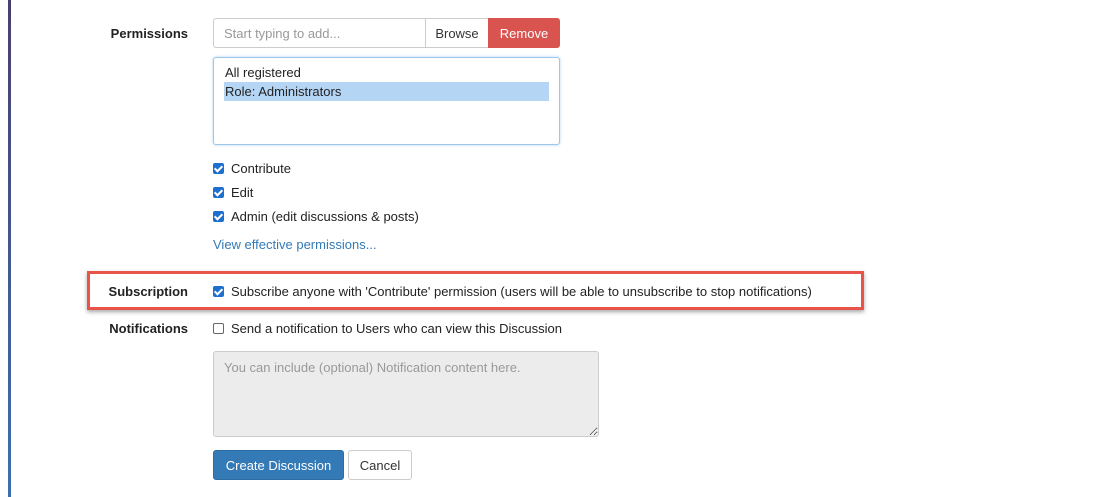 The image size is (1108, 497). What do you see at coordinates (319, 33) in the screenshot?
I see `permissions-search-input` at bounding box center [319, 33].